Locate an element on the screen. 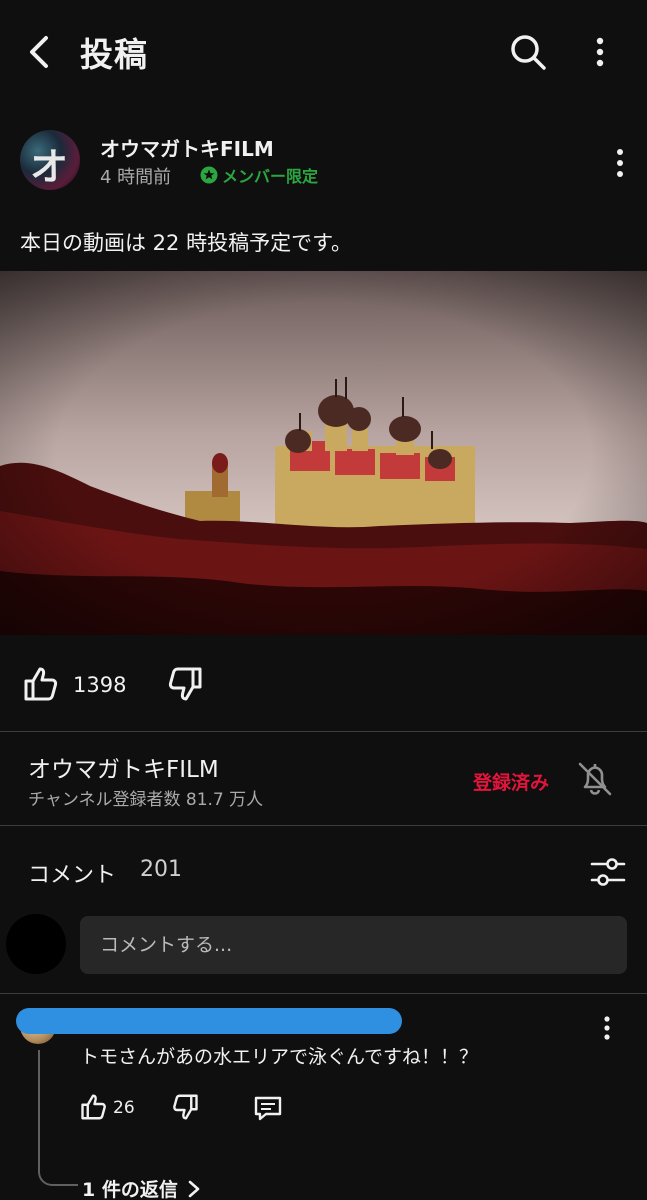 The image size is (647, 1200). back-arrow-icon is located at coordinates (40, 52).